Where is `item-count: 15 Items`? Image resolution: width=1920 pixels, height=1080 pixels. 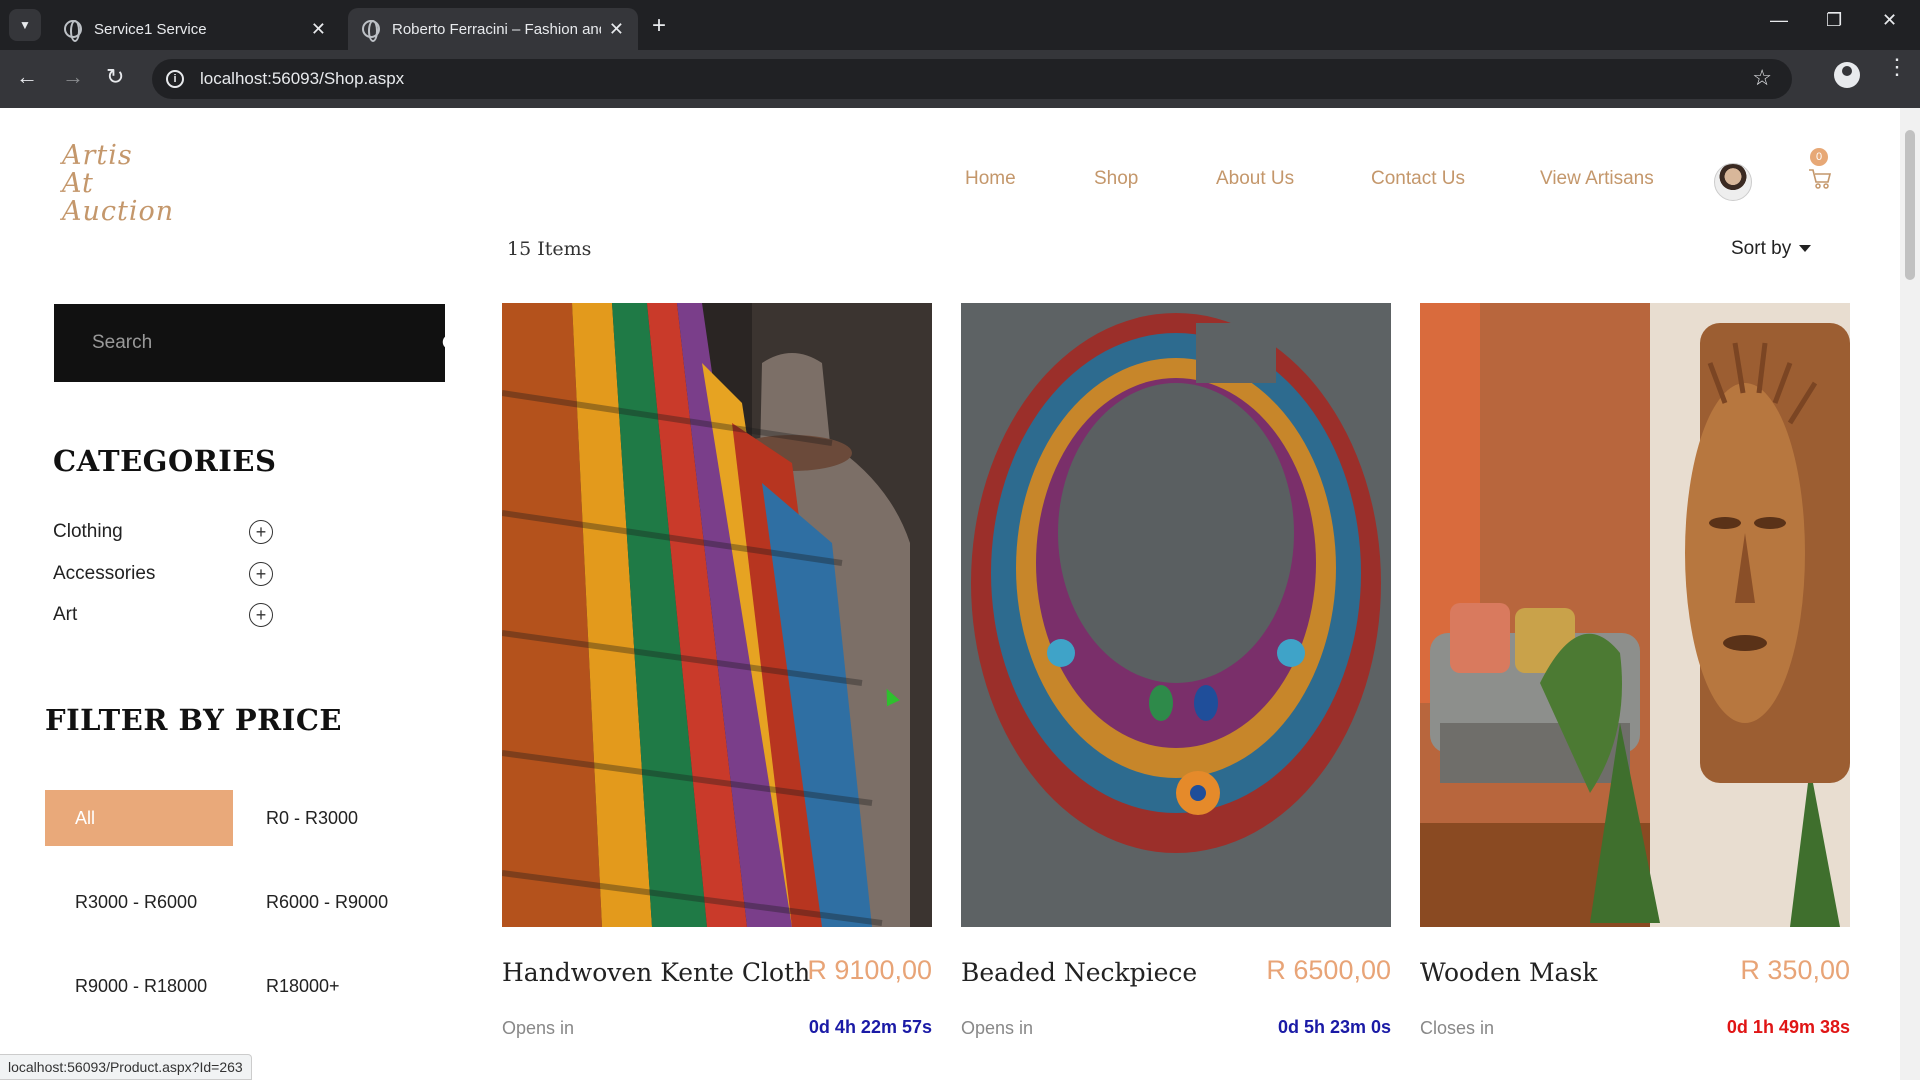
item-count: 15 Items is located at coordinates (549, 249).